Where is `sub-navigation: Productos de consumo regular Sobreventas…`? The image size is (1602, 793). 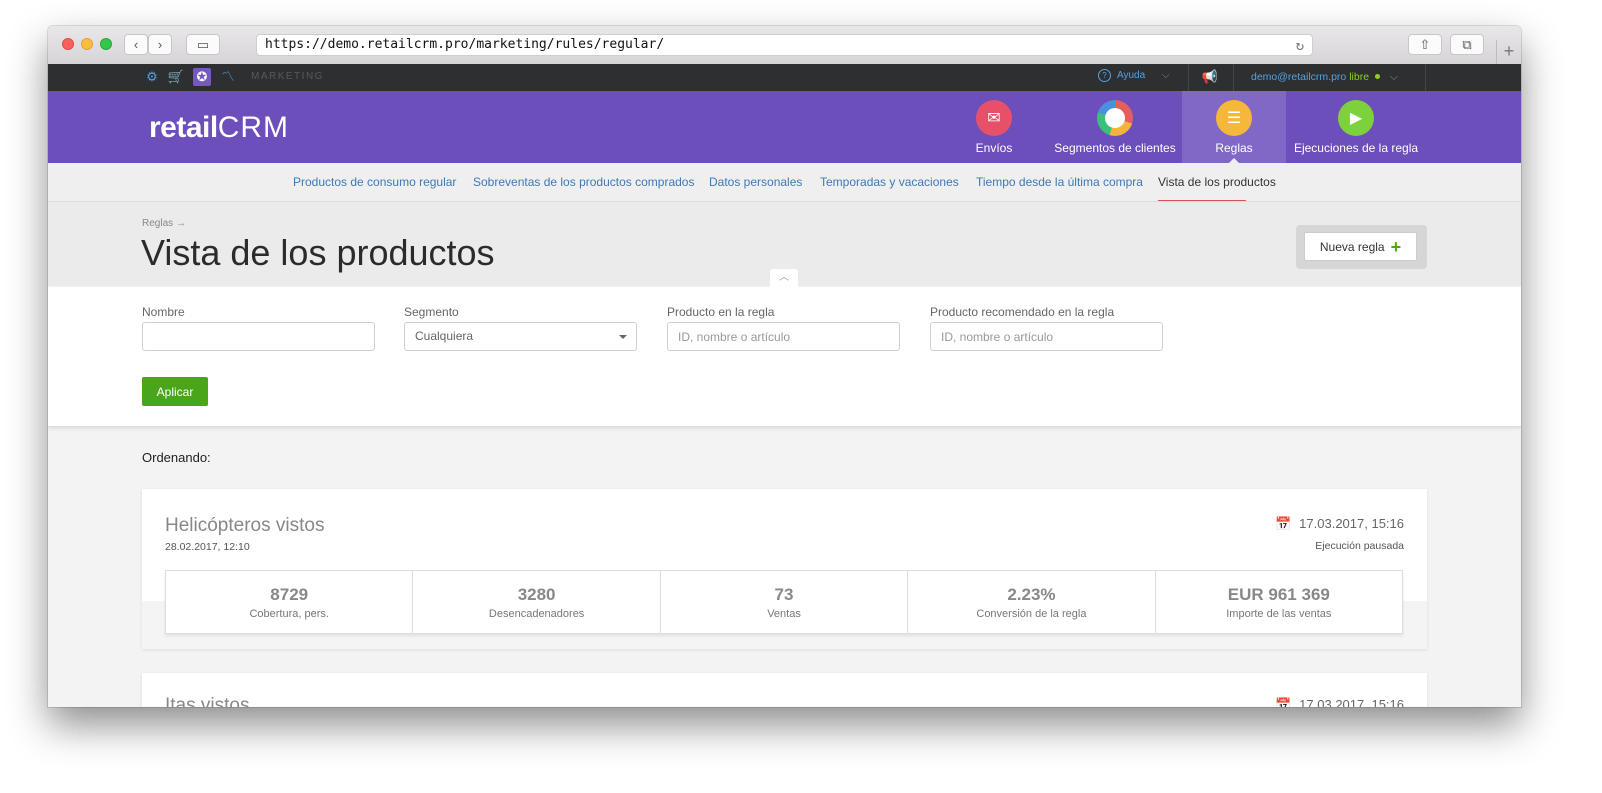 sub-navigation: Productos de consumo regular Sobreventas… is located at coordinates (784, 182).